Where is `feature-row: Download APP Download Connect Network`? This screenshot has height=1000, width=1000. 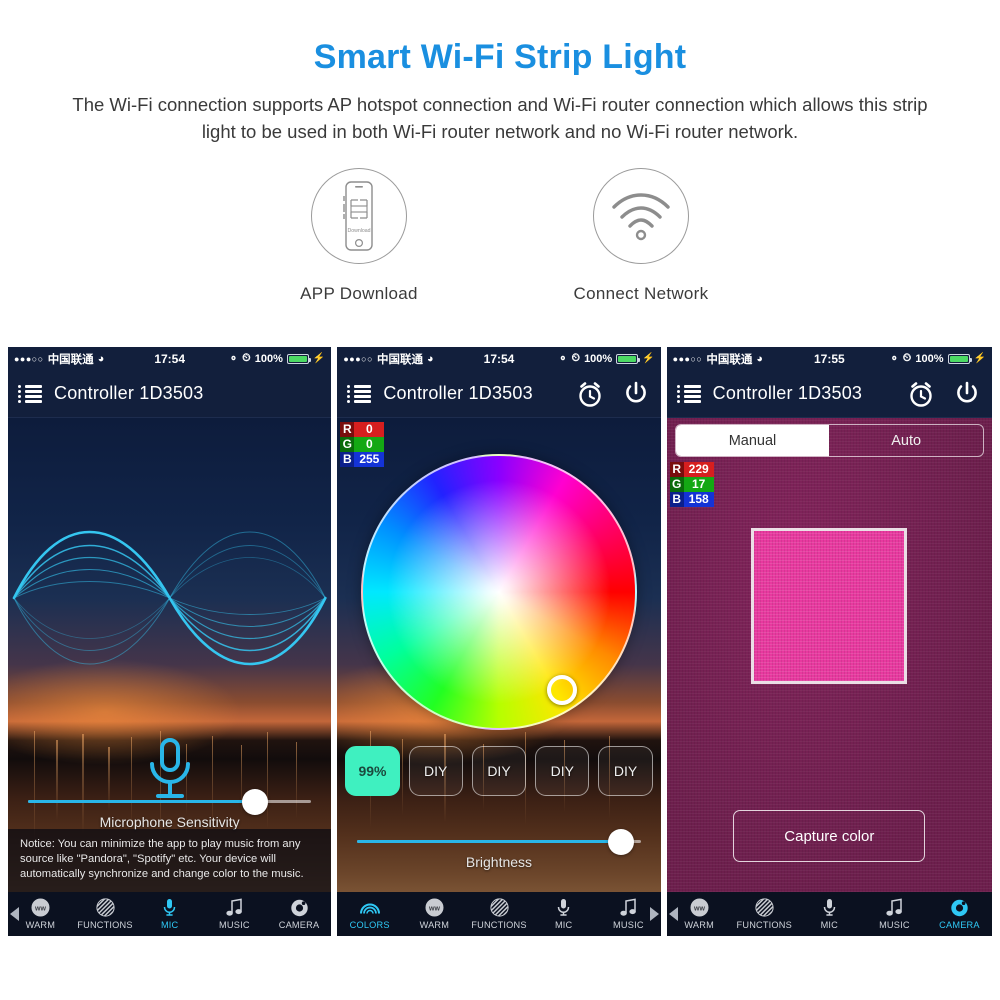 feature-row: Download APP Download Connect Network is located at coordinates (500, 236).